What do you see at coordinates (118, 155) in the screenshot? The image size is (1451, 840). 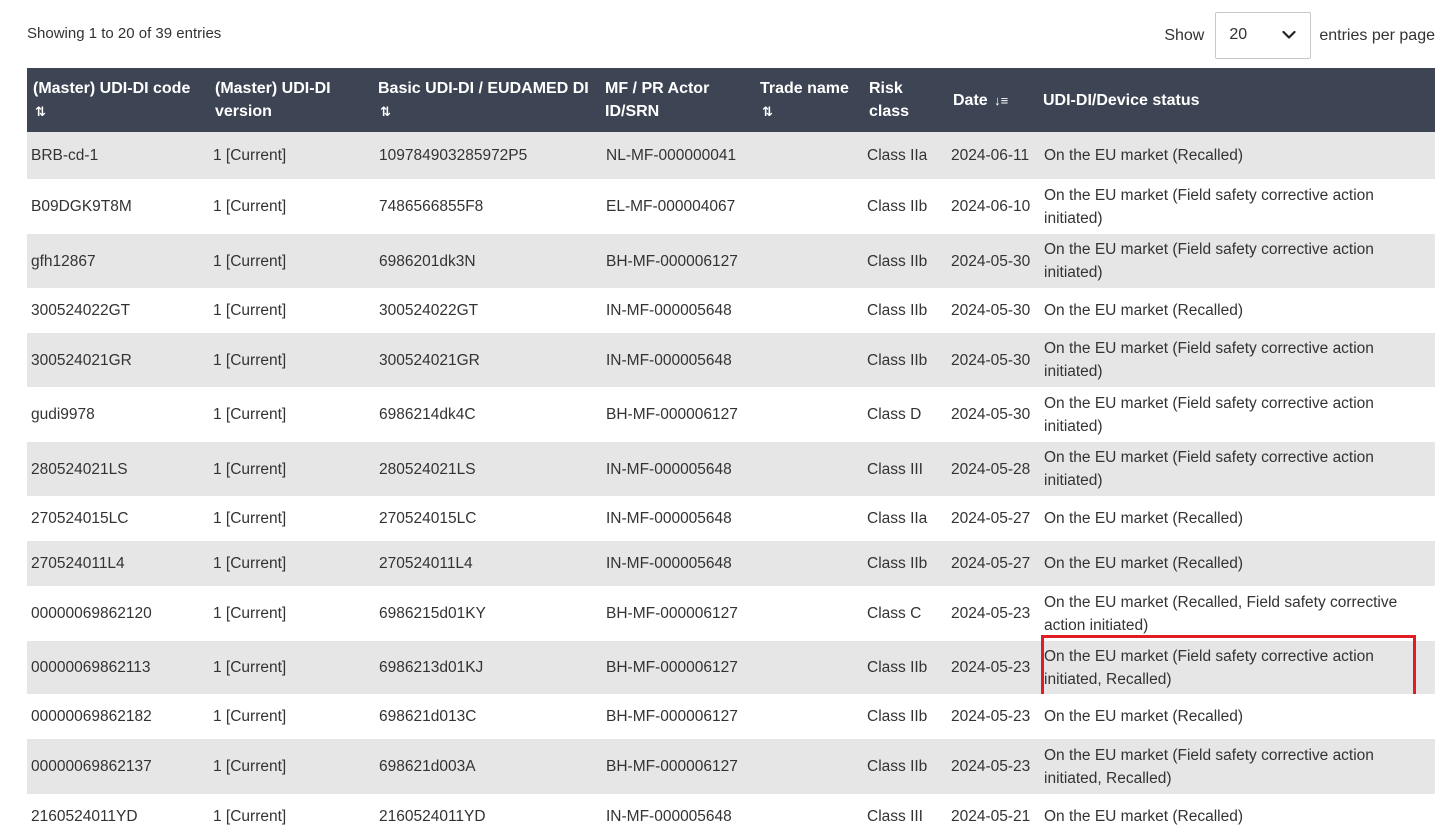 I see `cell-udi-di-code: BRB-cd-1` at bounding box center [118, 155].